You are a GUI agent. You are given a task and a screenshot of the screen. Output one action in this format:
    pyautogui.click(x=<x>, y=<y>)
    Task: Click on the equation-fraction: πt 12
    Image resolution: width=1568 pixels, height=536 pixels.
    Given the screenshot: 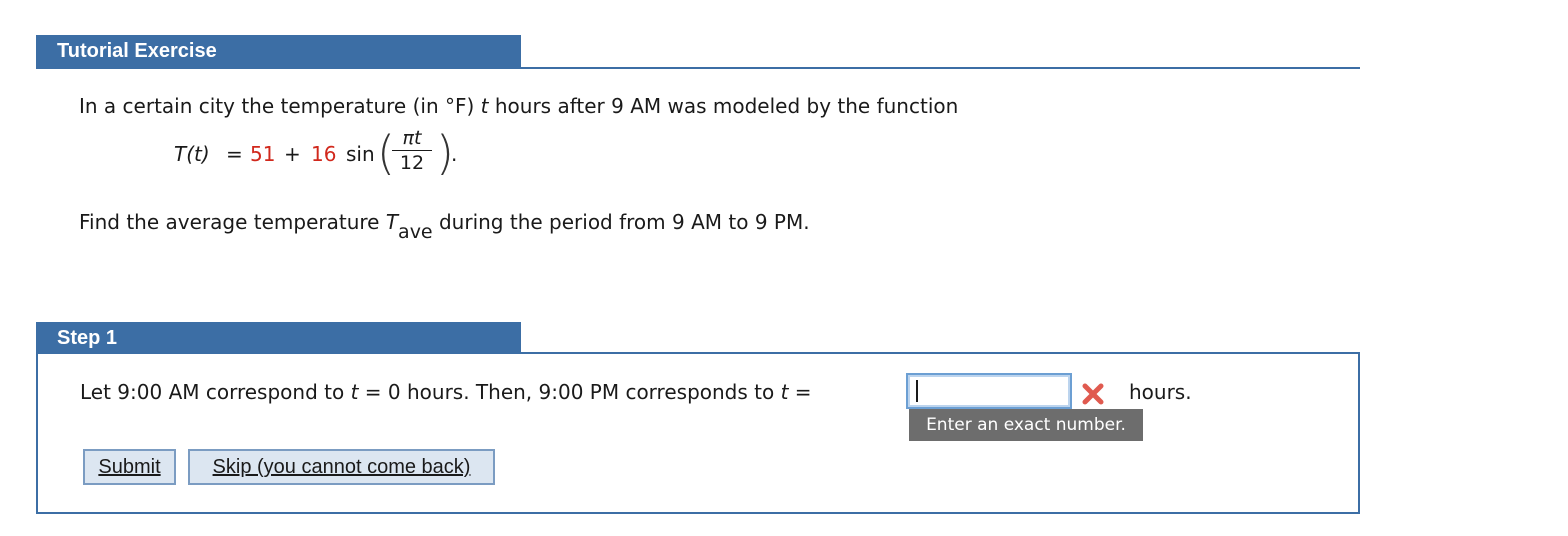 What is the action you would take?
    pyautogui.click(x=412, y=150)
    